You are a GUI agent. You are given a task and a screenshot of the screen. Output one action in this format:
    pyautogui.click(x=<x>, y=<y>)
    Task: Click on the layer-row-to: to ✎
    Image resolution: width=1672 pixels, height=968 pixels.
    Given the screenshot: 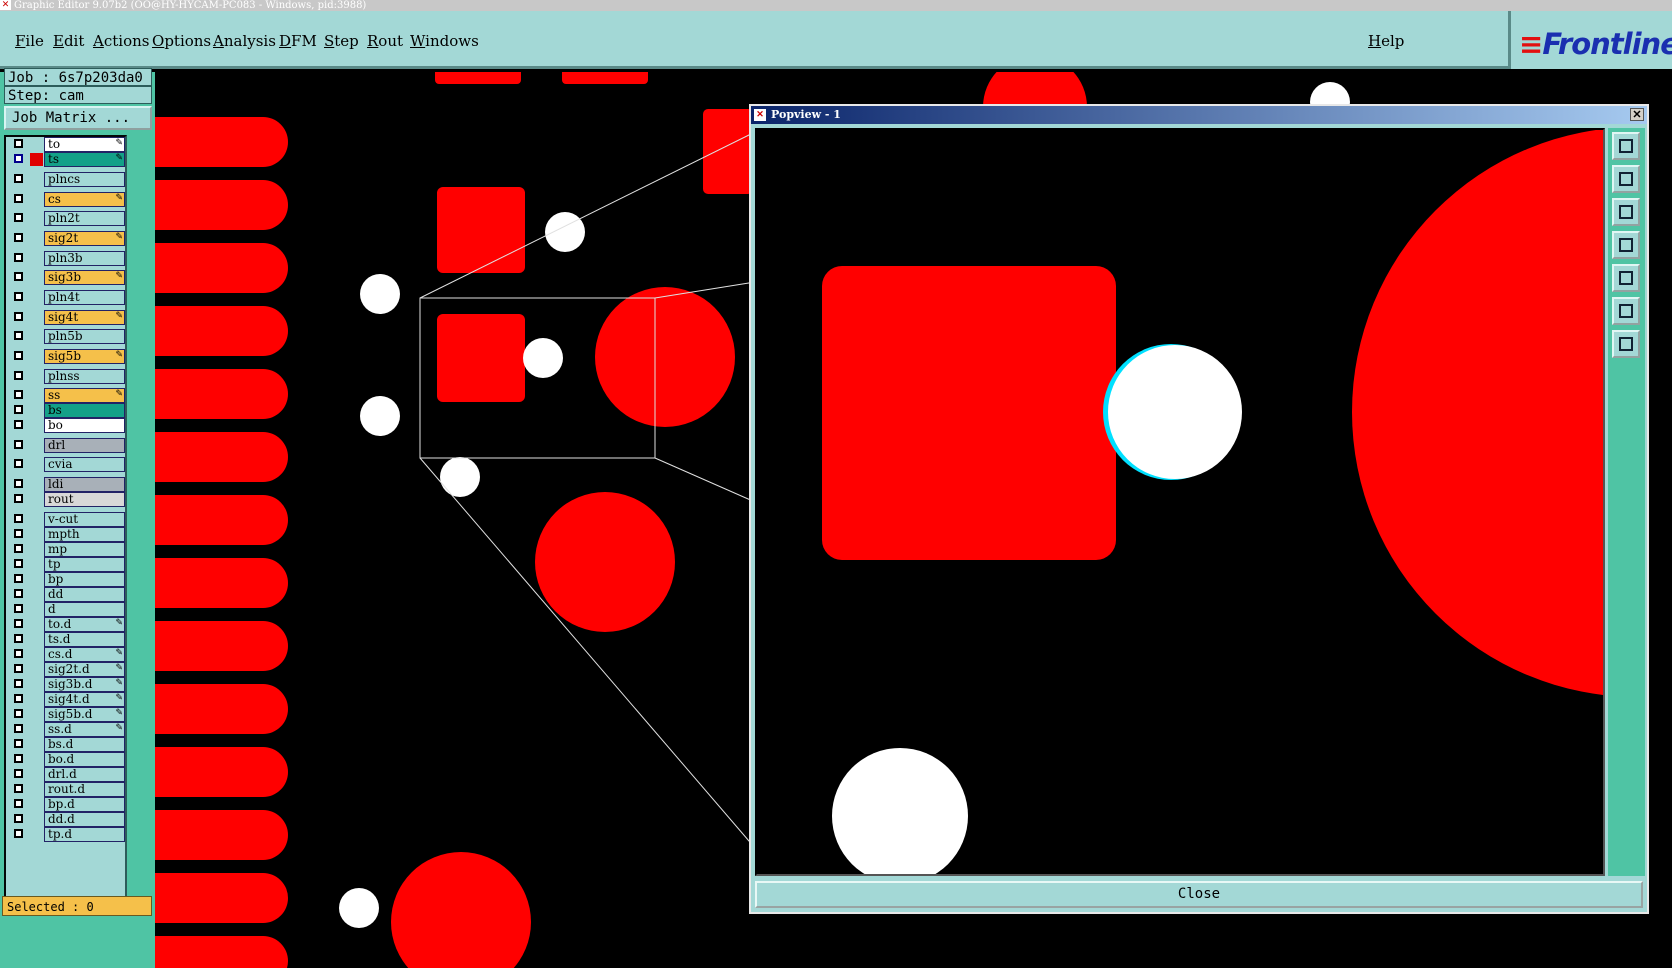 What is the action you would take?
    pyautogui.click(x=66, y=144)
    